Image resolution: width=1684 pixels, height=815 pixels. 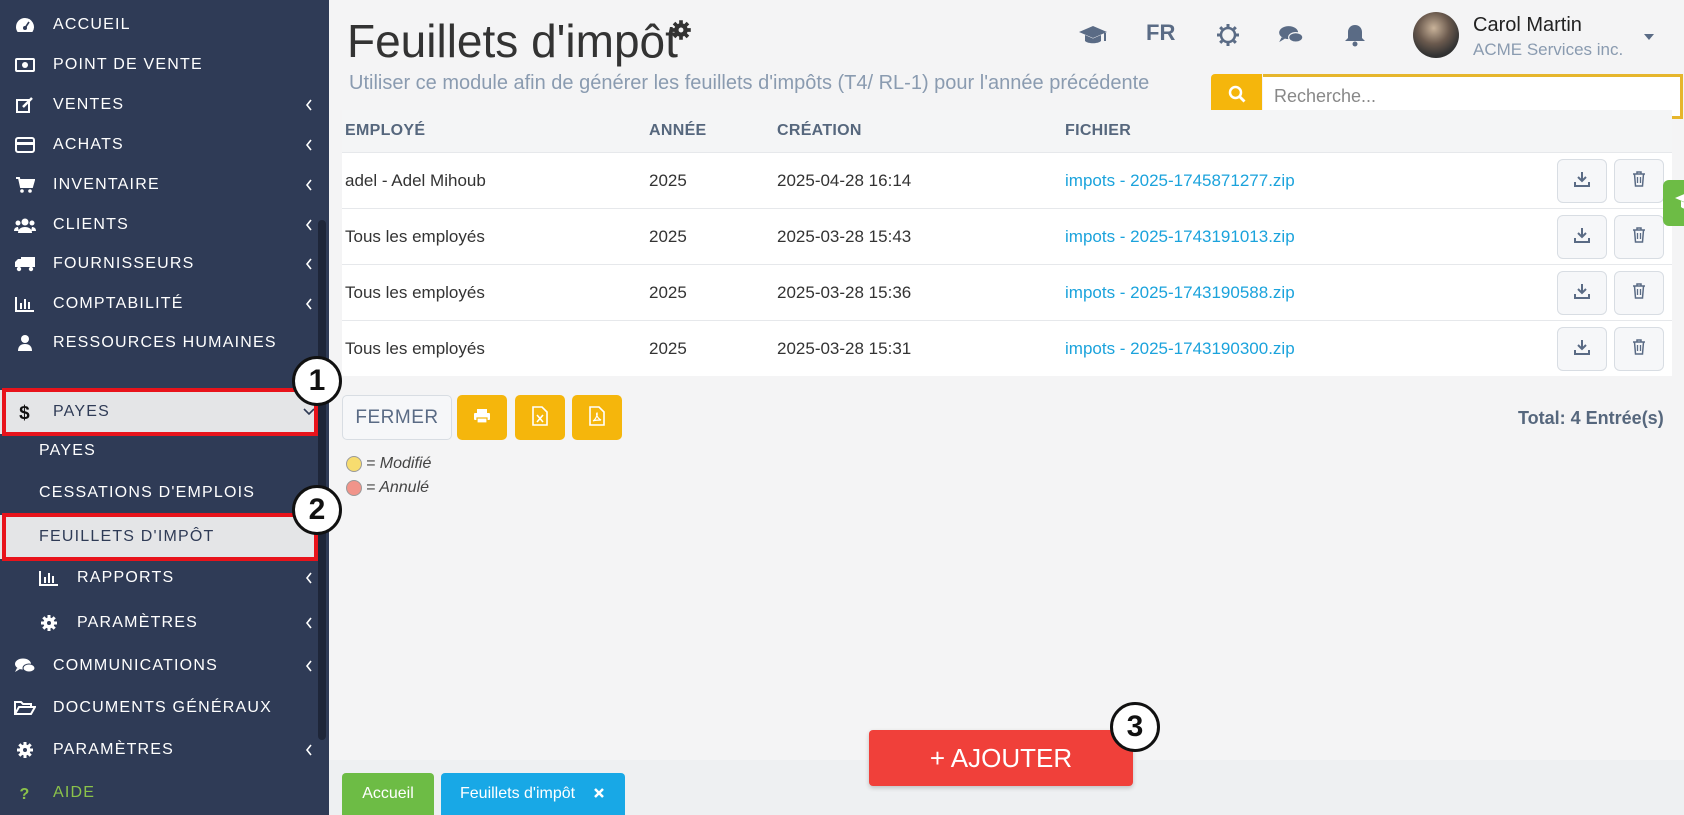 I want to click on highlight-box-feuillets, so click(x=160, y=537).